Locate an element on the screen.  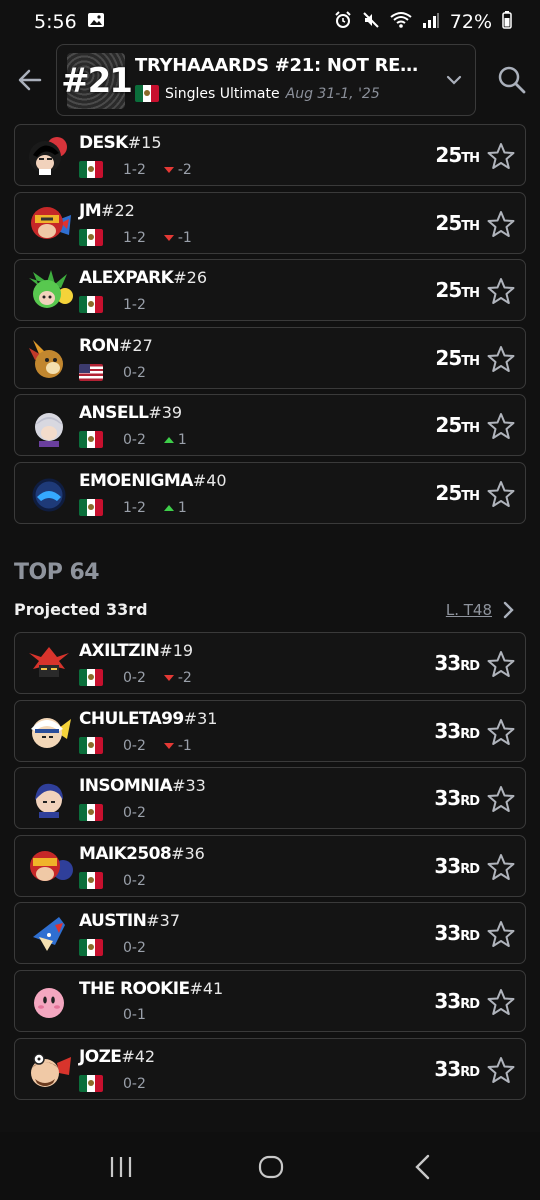
player-card: AXILTZIN #19 0-2 -2 33RD is located at coordinates (270, 663).